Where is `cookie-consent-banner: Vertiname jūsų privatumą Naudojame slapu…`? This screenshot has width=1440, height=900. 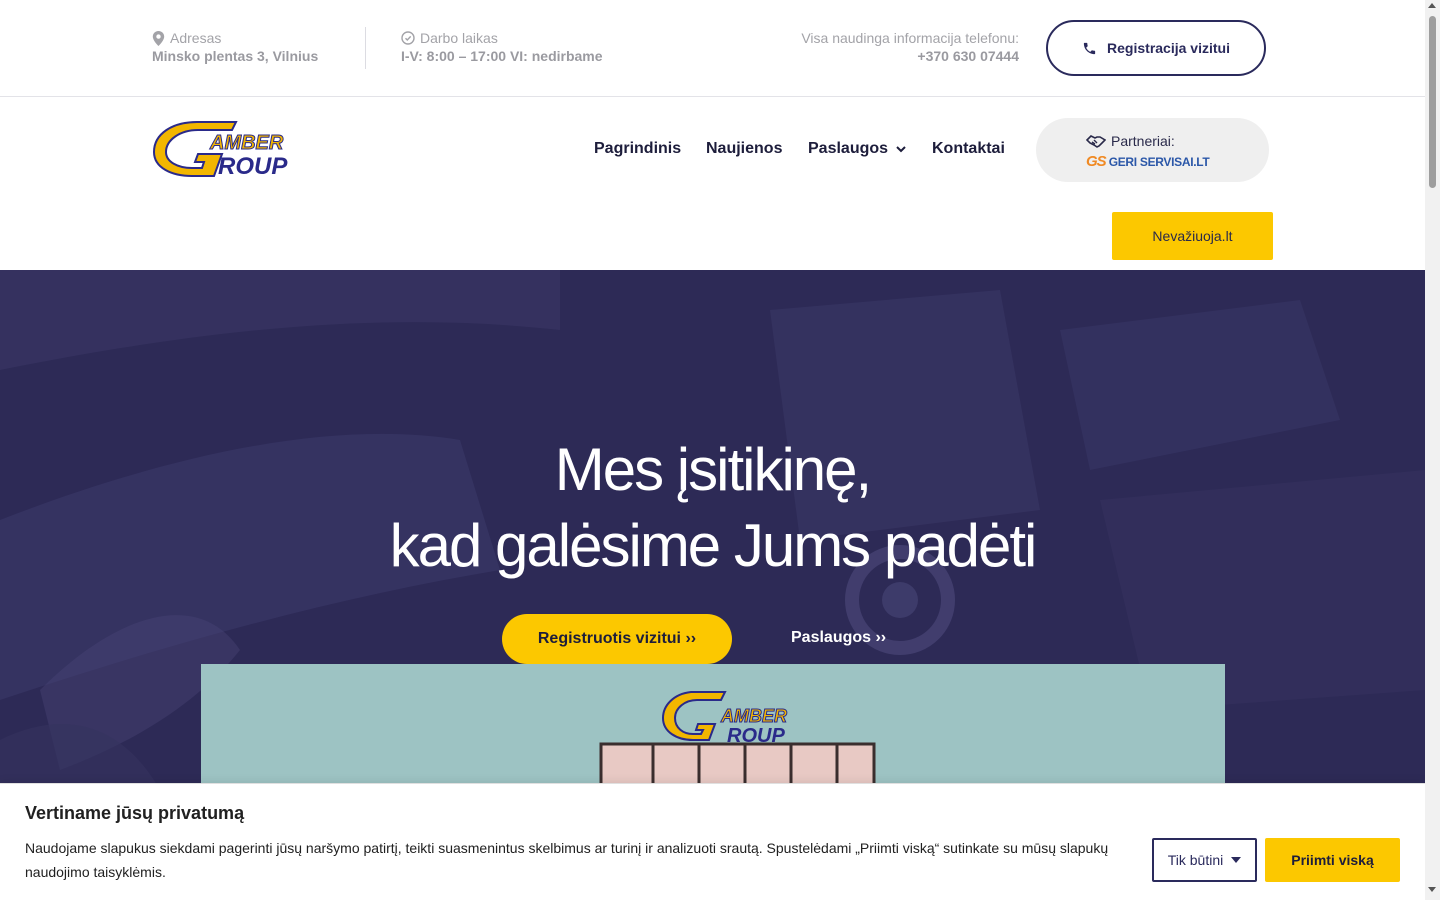
cookie-consent-banner: Vertiname jūsų privatumą Naudojame slapu… is located at coordinates (712, 841).